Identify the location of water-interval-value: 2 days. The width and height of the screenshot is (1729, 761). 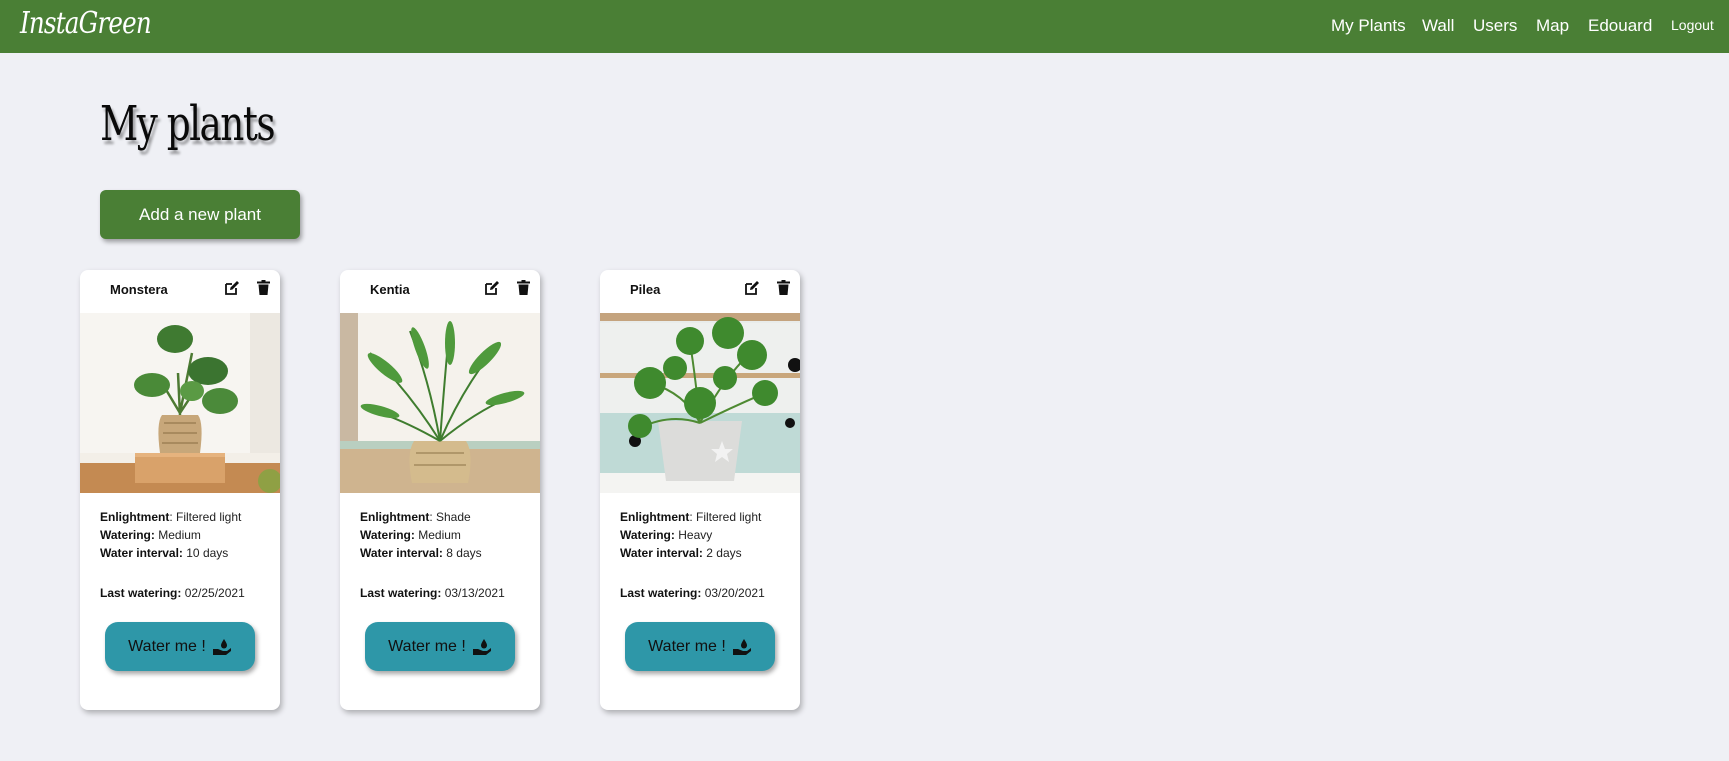
(722, 553).